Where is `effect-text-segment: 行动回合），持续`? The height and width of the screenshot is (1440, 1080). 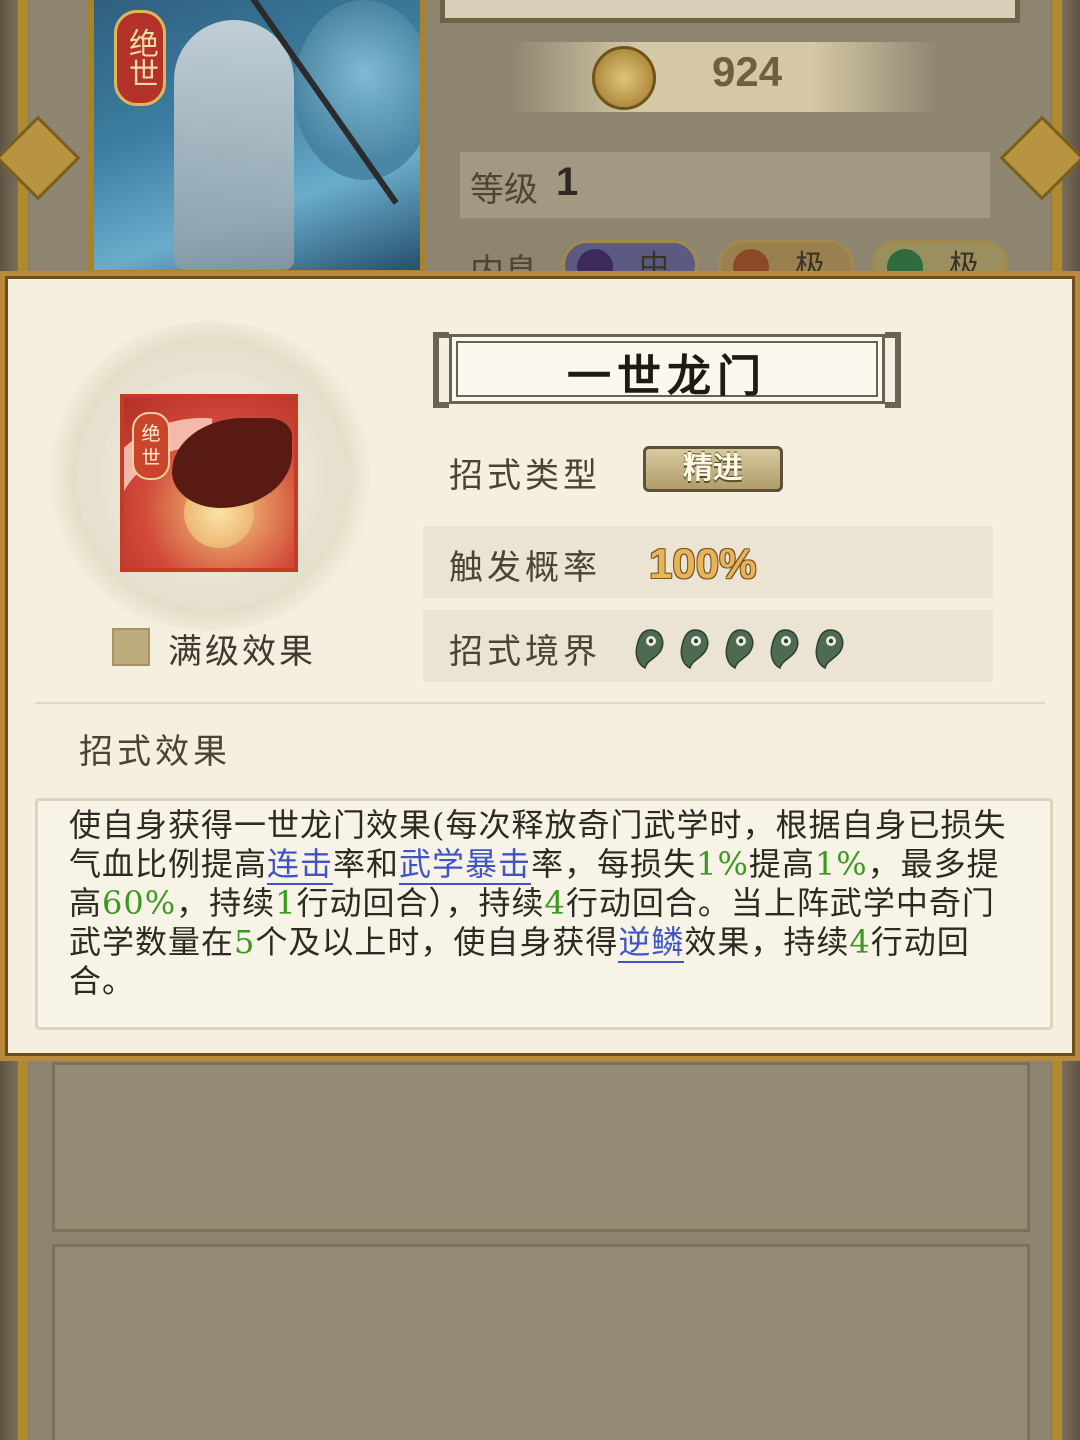 effect-text-segment: 行动回合），持续 is located at coordinates (420, 903).